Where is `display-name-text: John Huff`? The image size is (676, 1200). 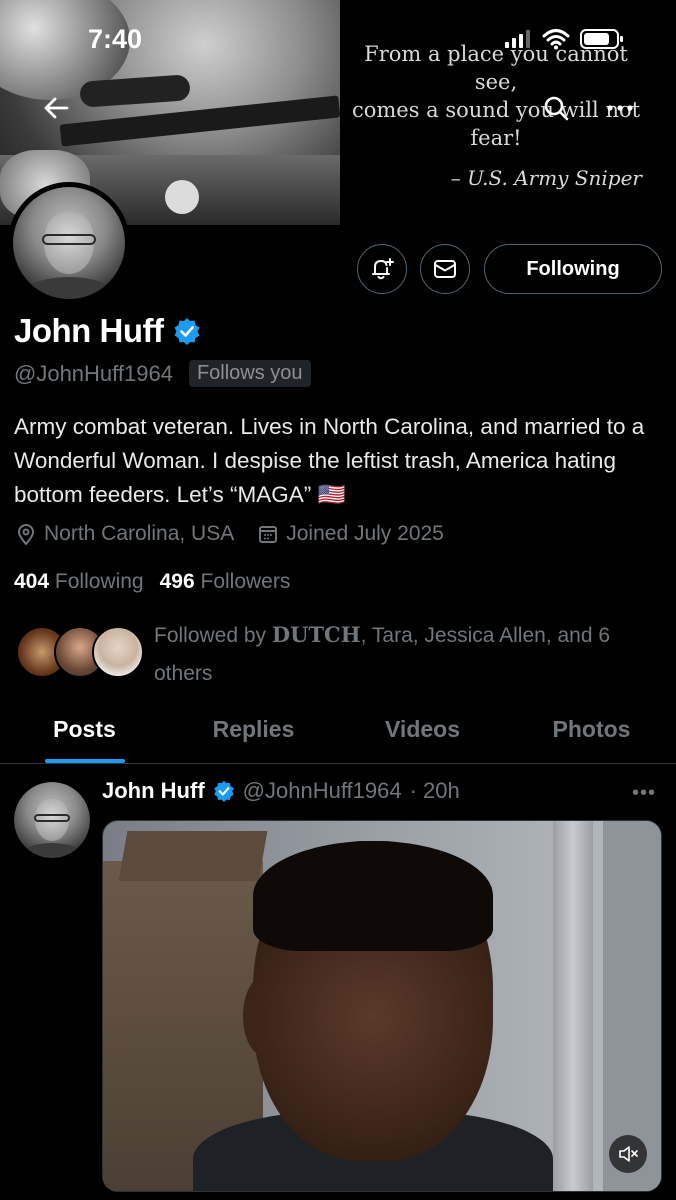
display-name-text: John Huff is located at coordinates (89, 330).